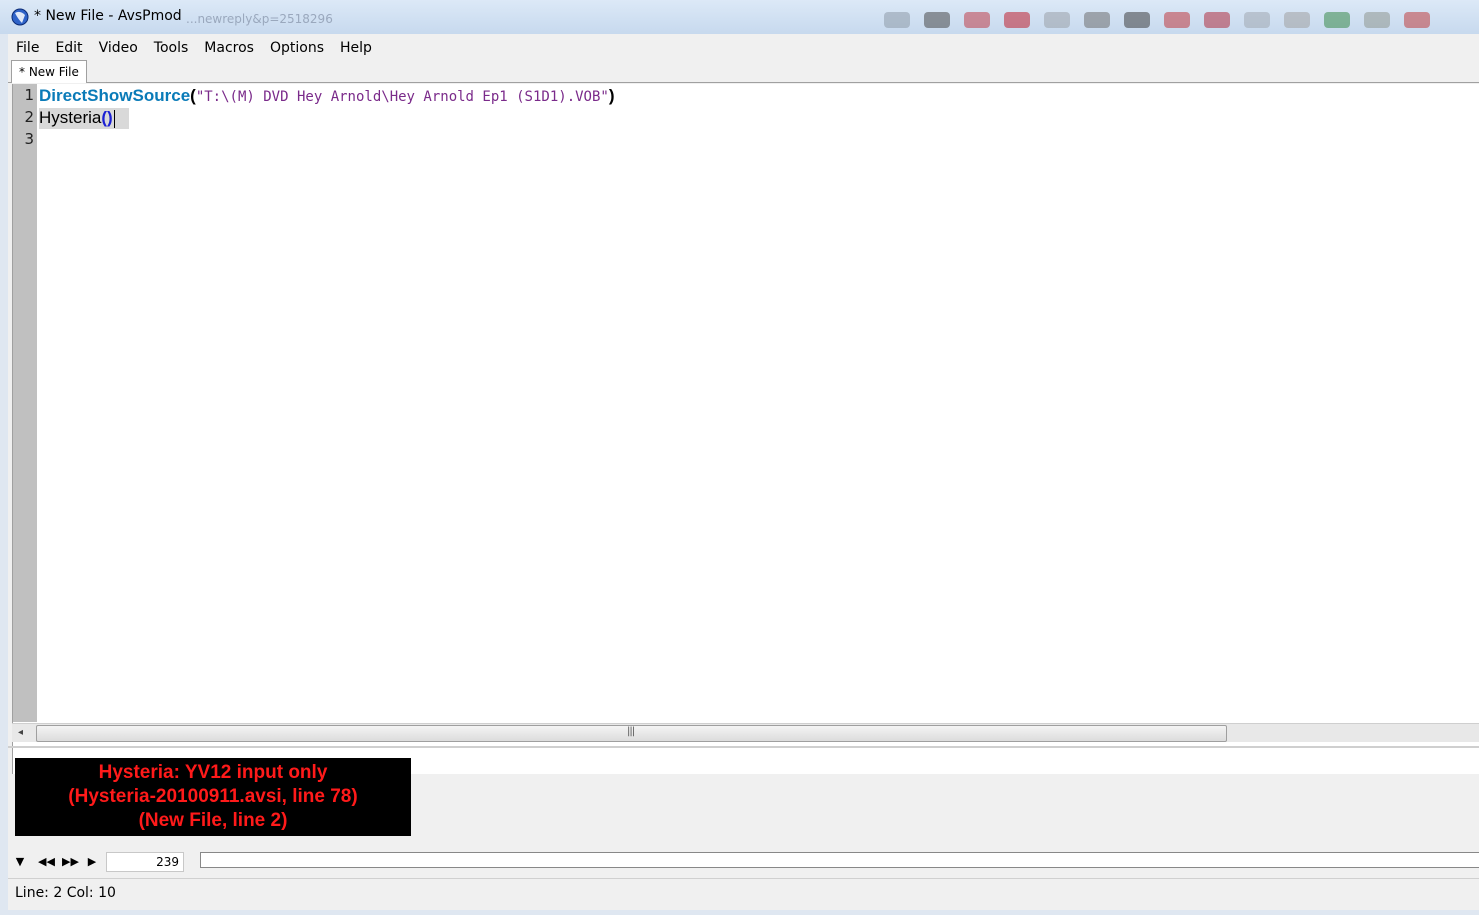 The image size is (1479, 915). I want to click on text-caret, so click(114, 118).